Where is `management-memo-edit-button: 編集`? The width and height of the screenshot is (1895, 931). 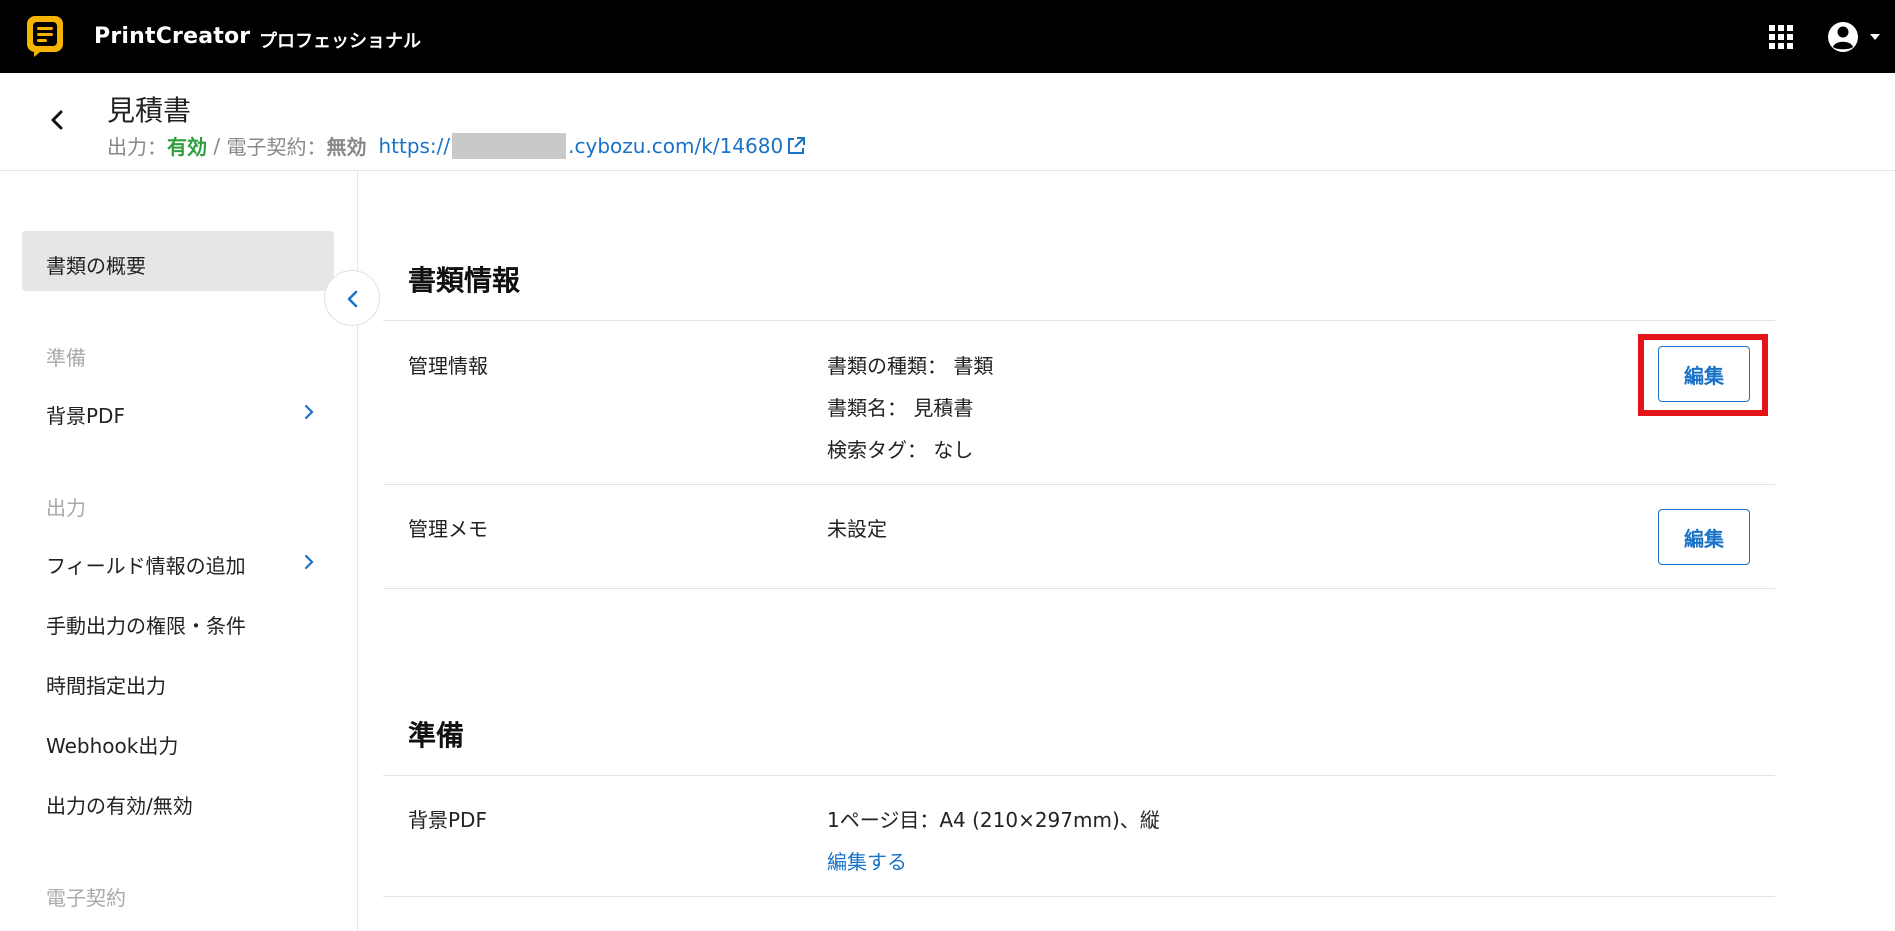
management-memo-edit-button: 編集 is located at coordinates (1704, 537).